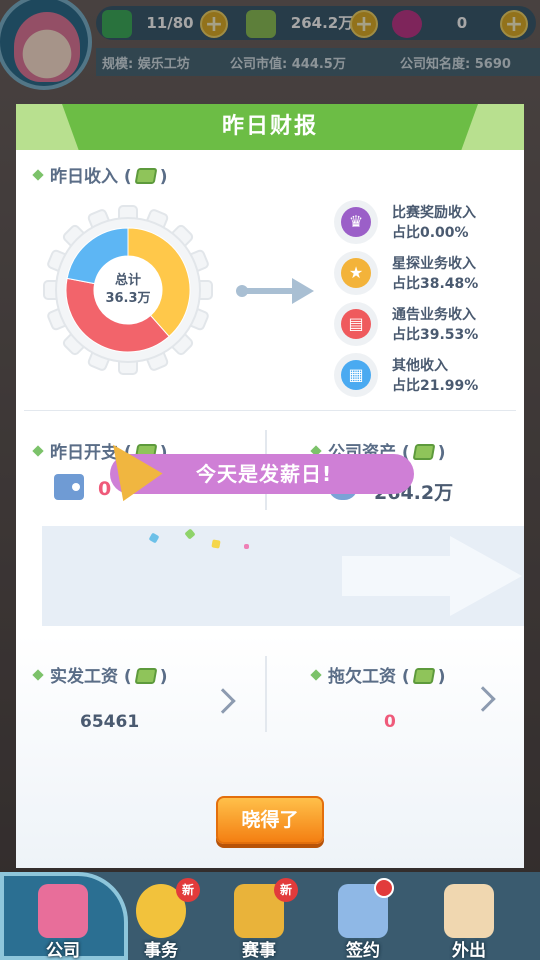 Image resolution: width=540 pixels, height=960 pixels. What do you see at coordinates (434, 264) in the screenshot?
I see `legend-name: 星探业务收入` at bounding box center [434, 264].